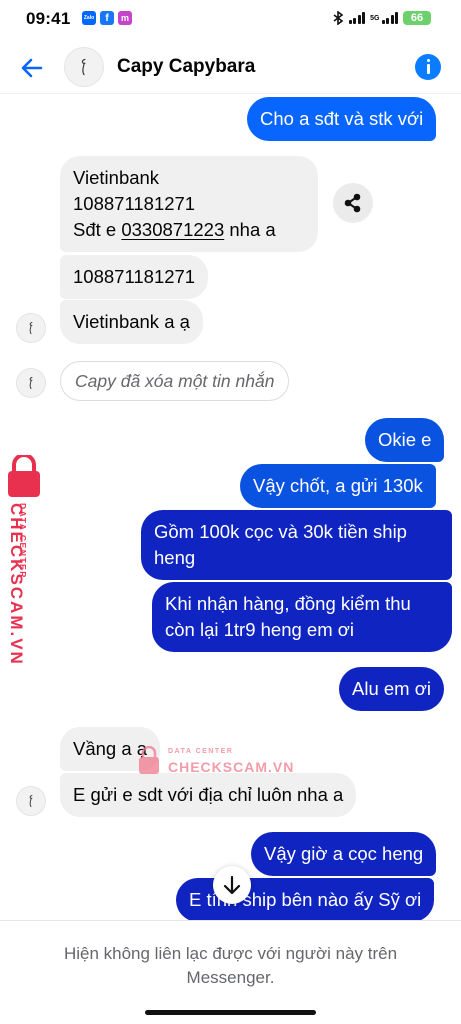  I want to click on message-text: nha a, so click(250, 229).